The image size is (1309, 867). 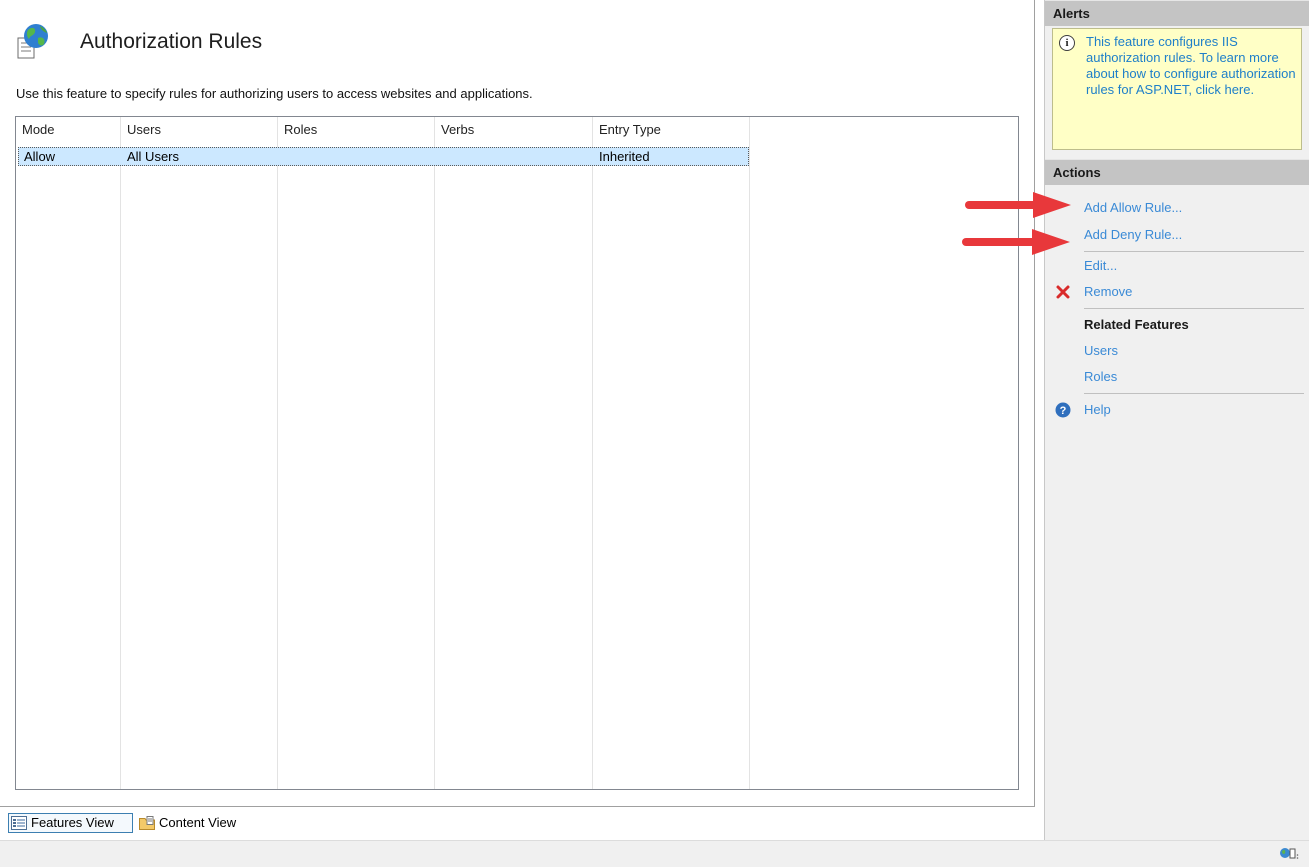 I want to click on features-view-label: Features View, so click(x=72, y=822).